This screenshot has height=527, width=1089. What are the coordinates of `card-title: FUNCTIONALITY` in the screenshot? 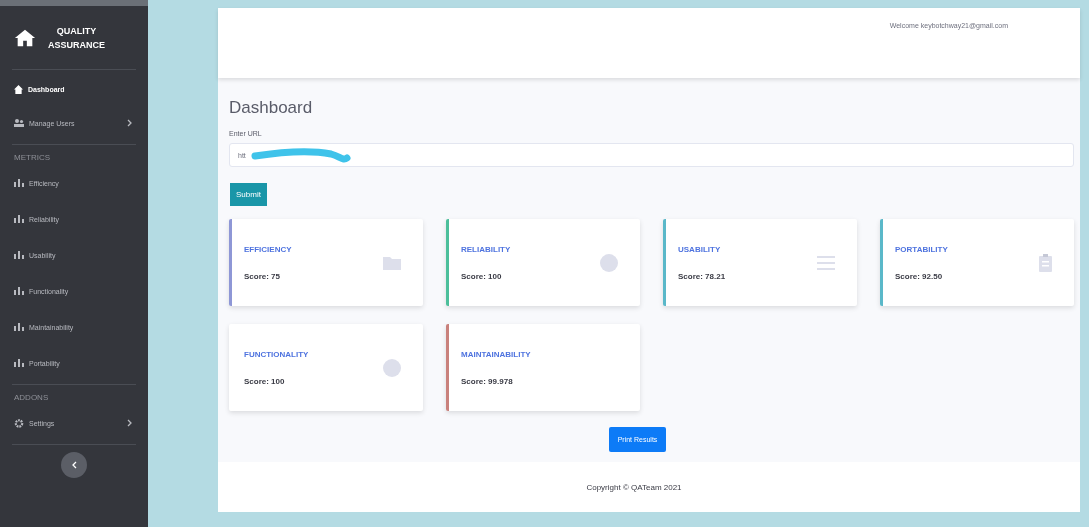 It's located at (276, 354).